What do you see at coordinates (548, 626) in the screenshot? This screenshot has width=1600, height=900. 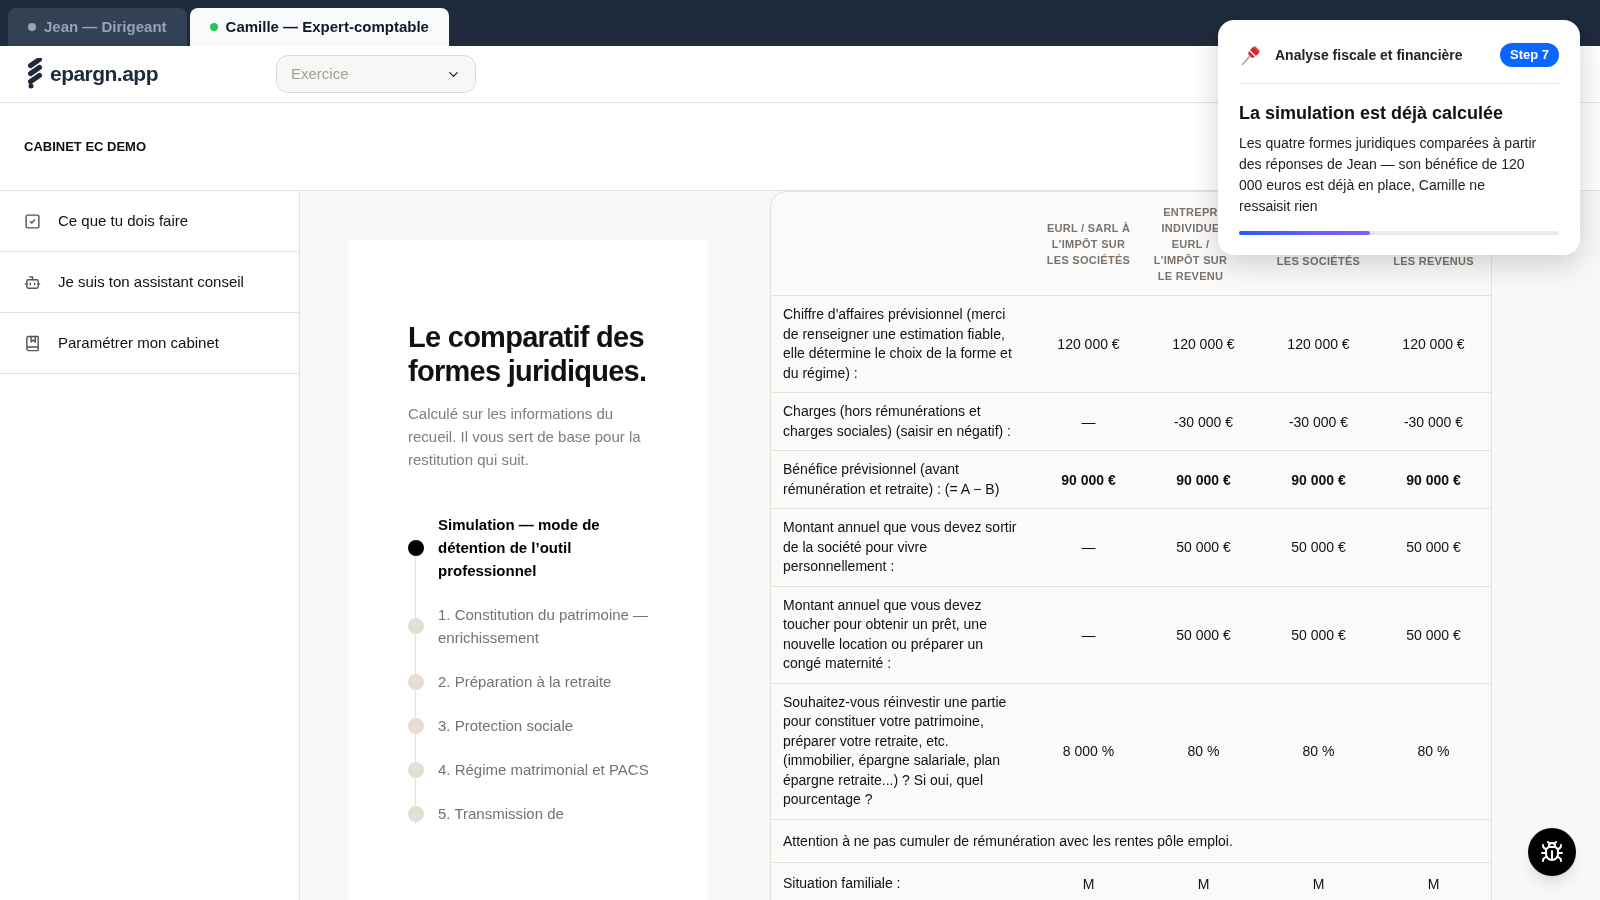 I see `step-label: 1. Constitution du patrimoine — enrichissement` at bounding box center [548, 626].